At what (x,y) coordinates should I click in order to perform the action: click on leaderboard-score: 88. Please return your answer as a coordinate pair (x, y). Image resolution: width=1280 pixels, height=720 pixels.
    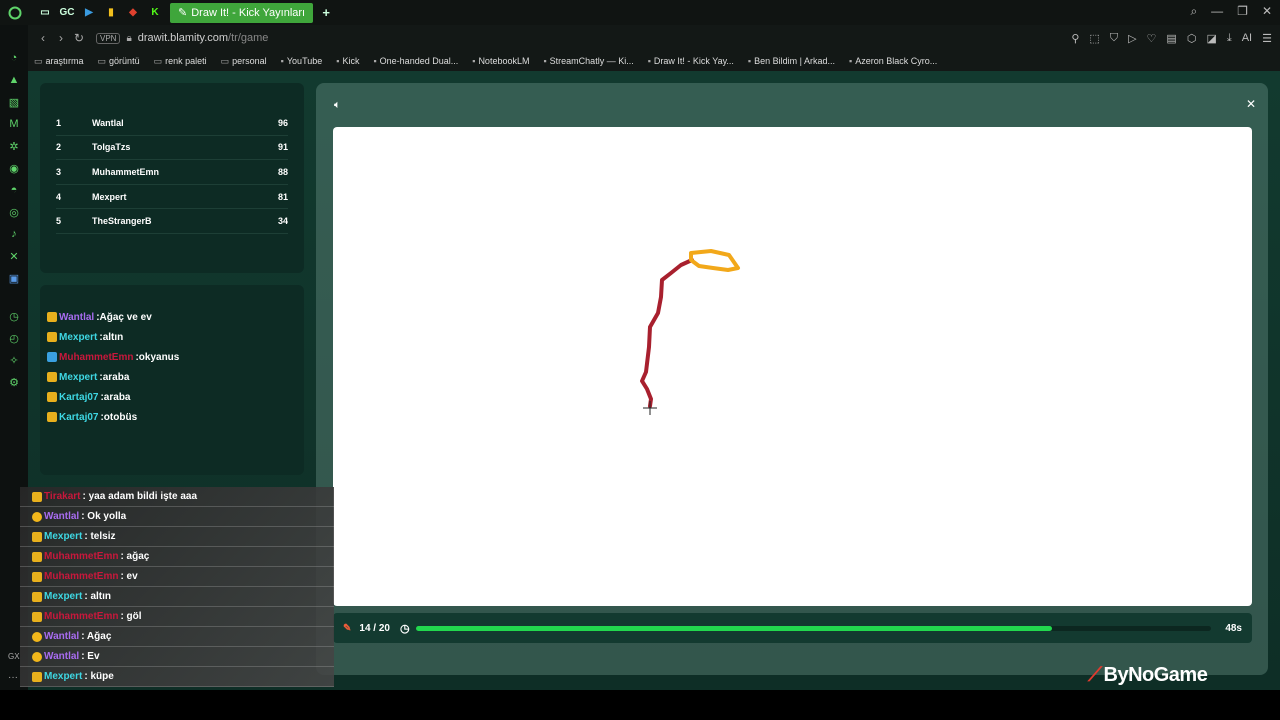
    Looking at the image, I should click on (282, 171).